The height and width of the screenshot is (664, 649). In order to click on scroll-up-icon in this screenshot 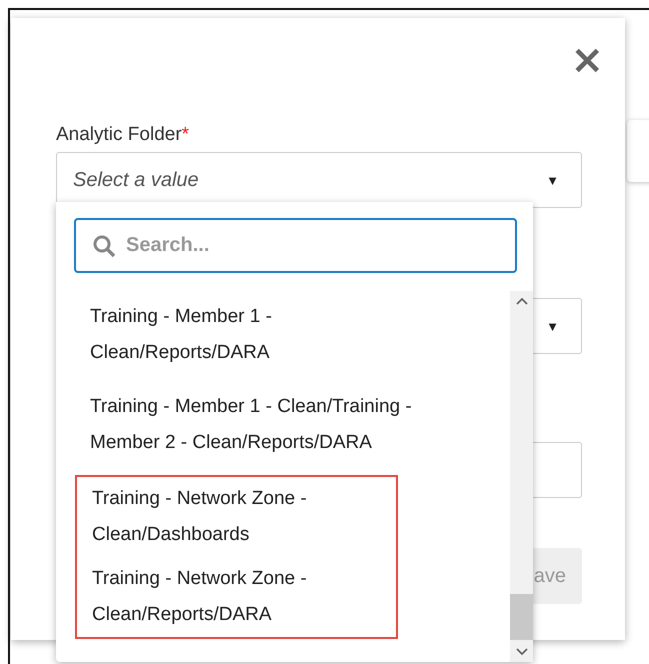, I will do `click(522, 301)`.